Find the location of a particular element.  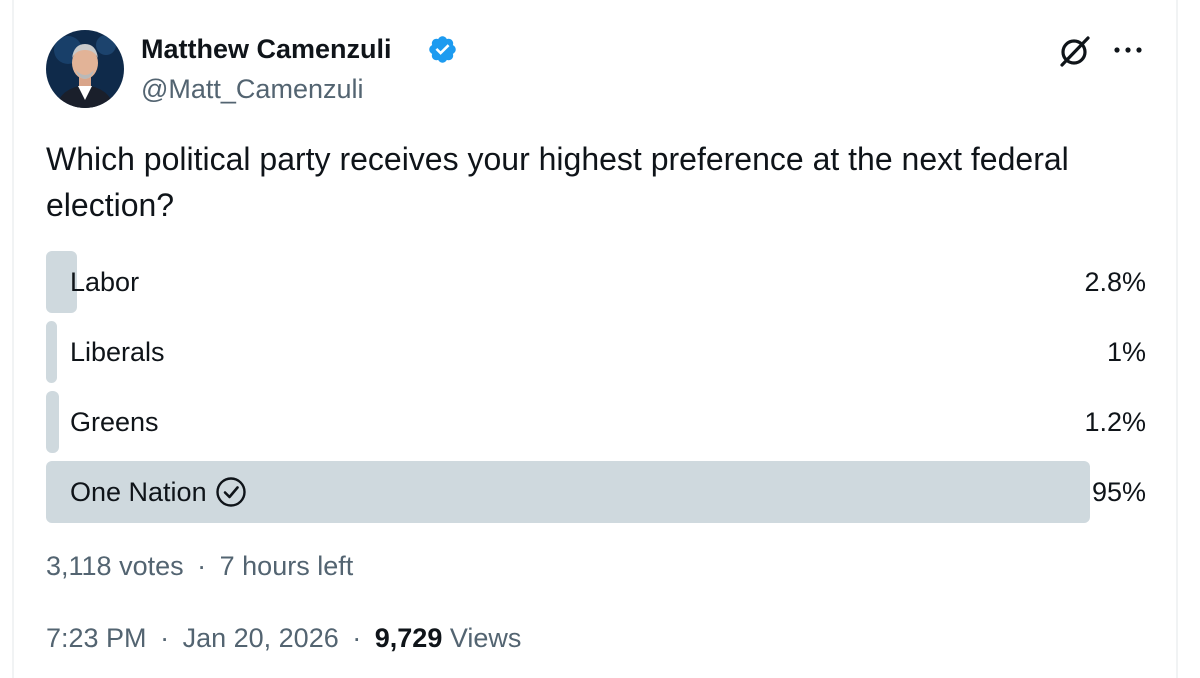

poll-option-greens: Greens 1.2% is located at coordinates (596, 422).